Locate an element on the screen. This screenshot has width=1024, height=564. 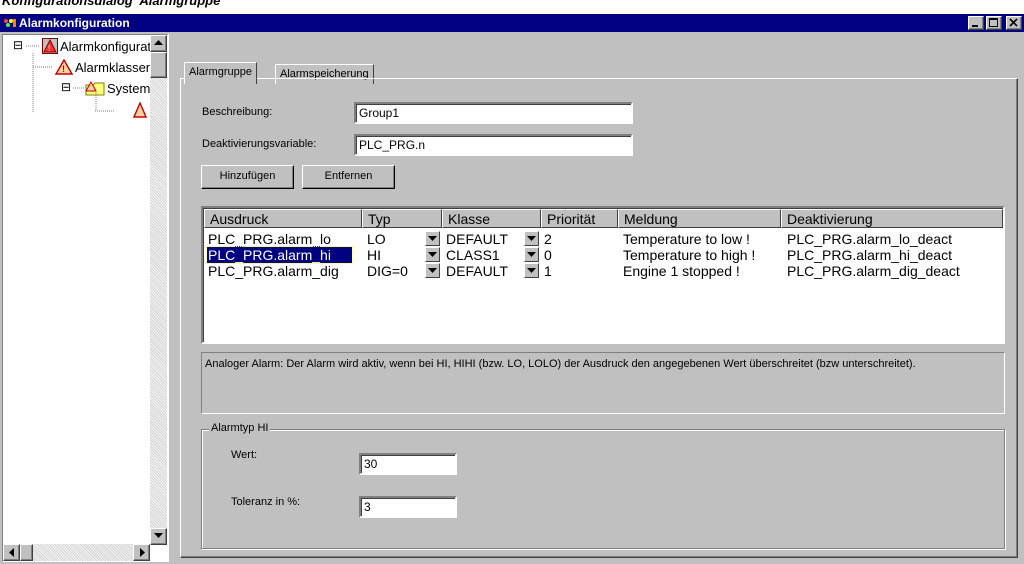
cell-typ: LO is located at coordinates (394, 239).